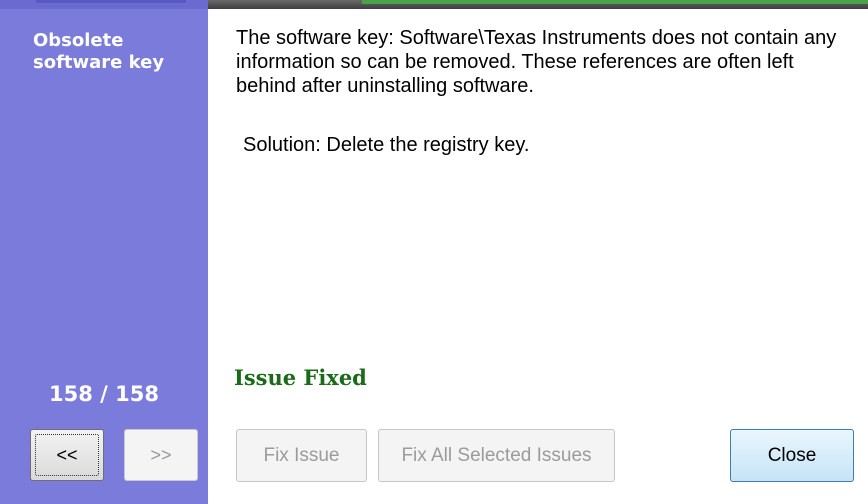 The width and height of the screenshot is (868, 504). I want to click on fix-all-label: Fix All Selected Issues, so click(496, 455).